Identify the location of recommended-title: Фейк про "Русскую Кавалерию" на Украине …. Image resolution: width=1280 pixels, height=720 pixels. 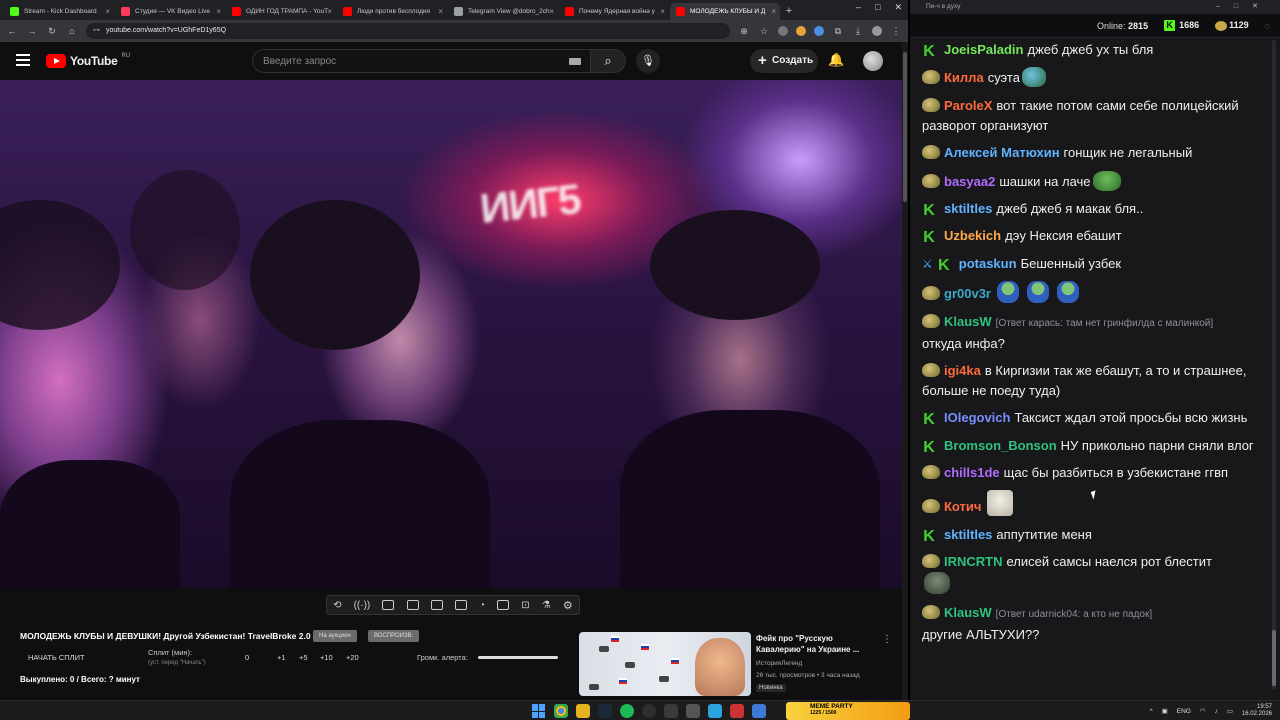
(816, 644).